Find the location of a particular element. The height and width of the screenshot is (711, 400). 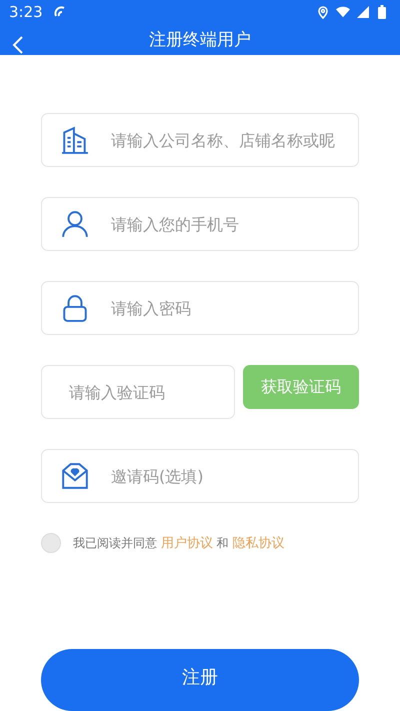

invite-field: 邀请码(选填) is located at coordinates (200, 476).